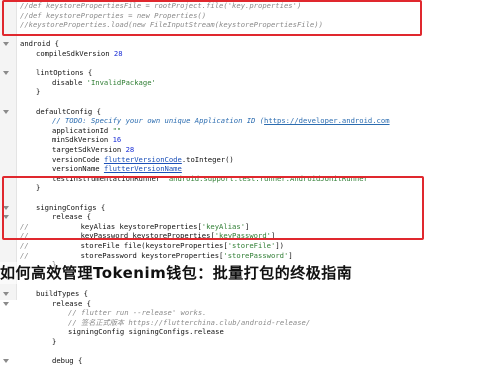 This screenshot has height=366, width=500. I want to click on code-line: applicationId "", so click(86, 131).